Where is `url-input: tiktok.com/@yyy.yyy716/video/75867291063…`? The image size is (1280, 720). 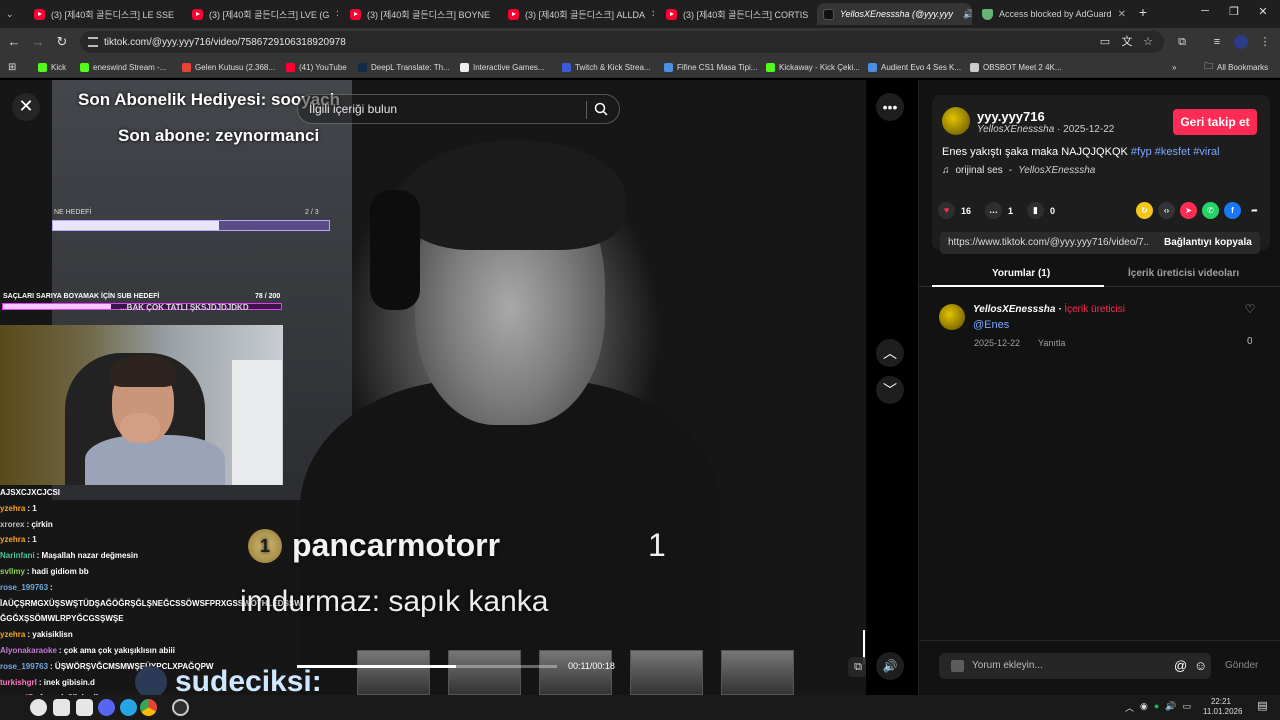 url-input: tiktok.com/@yyy.yyy716/video/75867291063… is located at coordinates (622, 42).